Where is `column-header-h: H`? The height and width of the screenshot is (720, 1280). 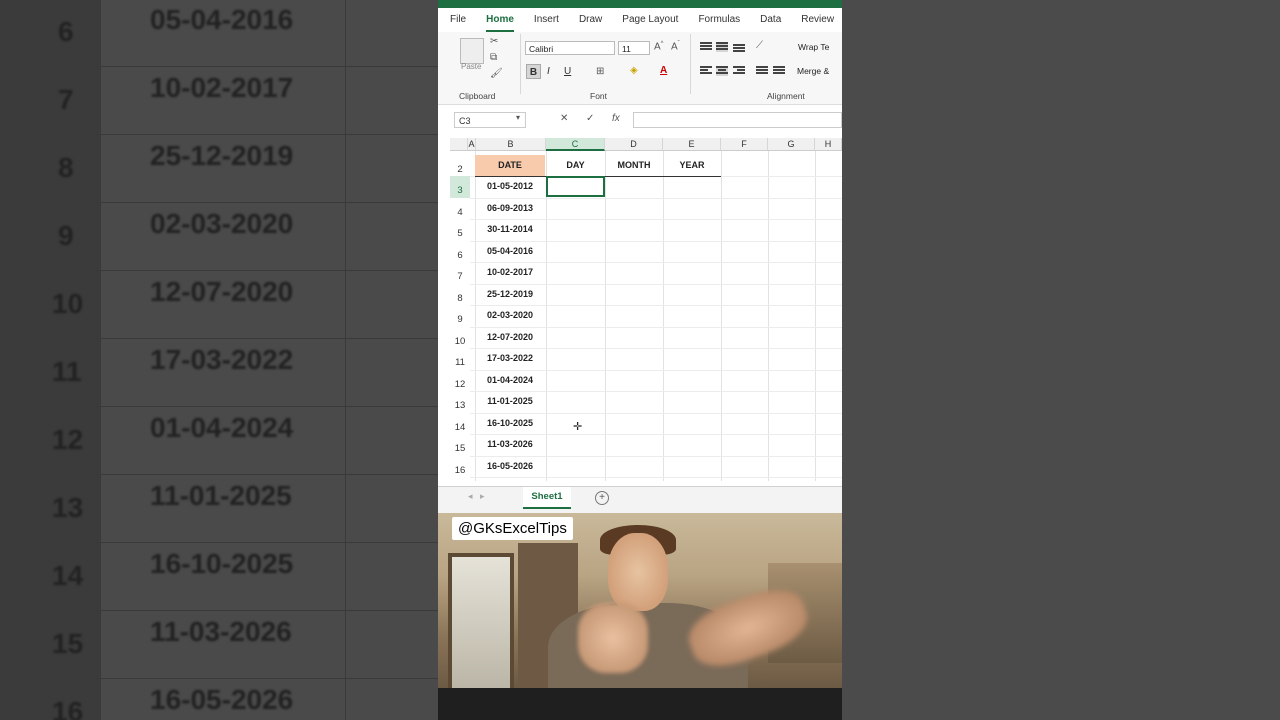
column-header-h: H is located at coordinates (828, 144).